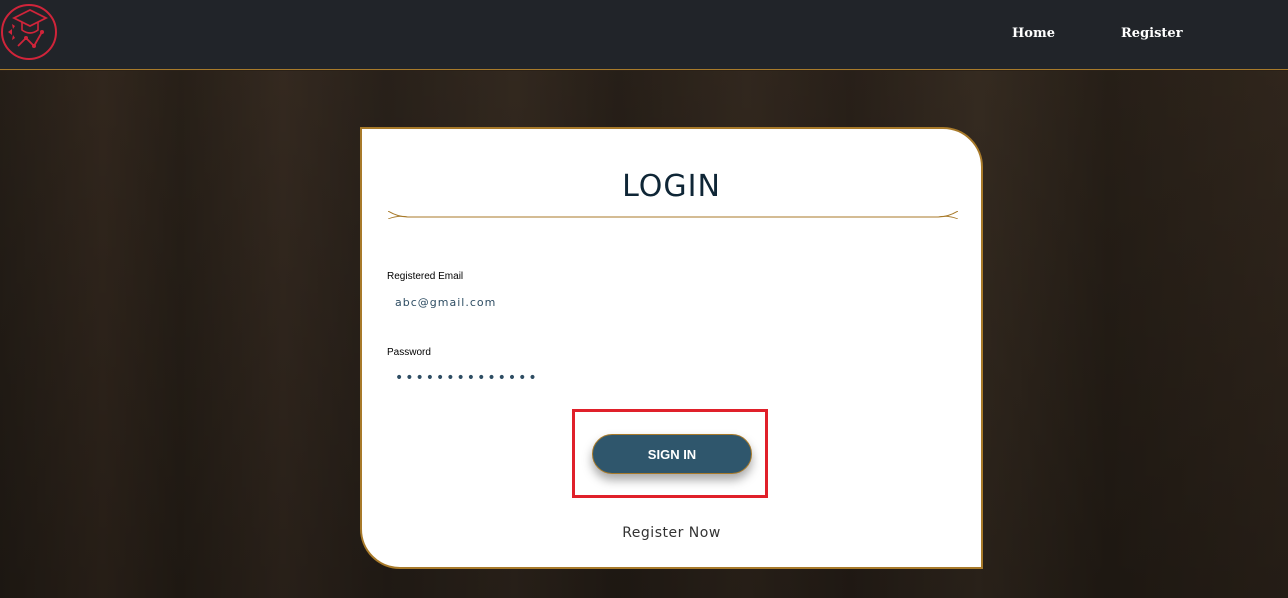 This screenshot has height=598, width=1288. What do you see at coordinates (1033, 33) in the screenshot?
I see `nav-home-link: Home` at bounding box center [1033, 33].